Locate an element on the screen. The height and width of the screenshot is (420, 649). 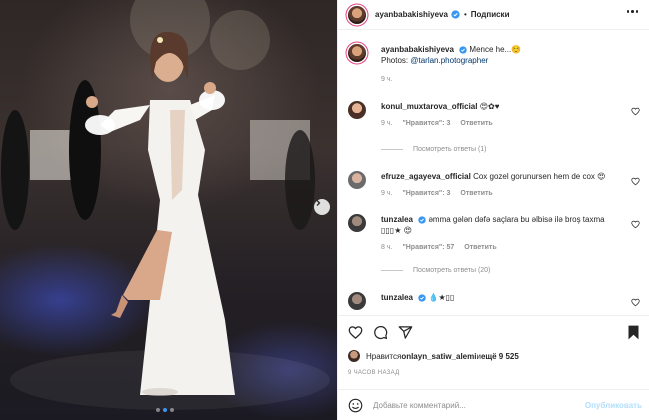
view-replies-label: Посмотреть ответы (20) is located at coordinates (452, 270).